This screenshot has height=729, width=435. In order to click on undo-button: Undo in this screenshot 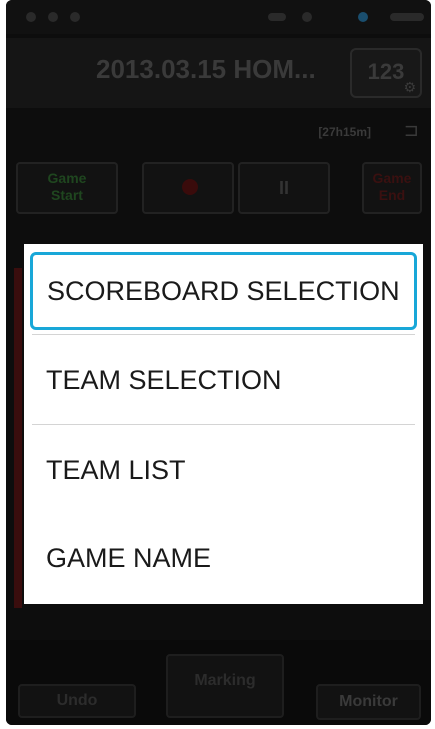, I will do `click(77, 701)`.